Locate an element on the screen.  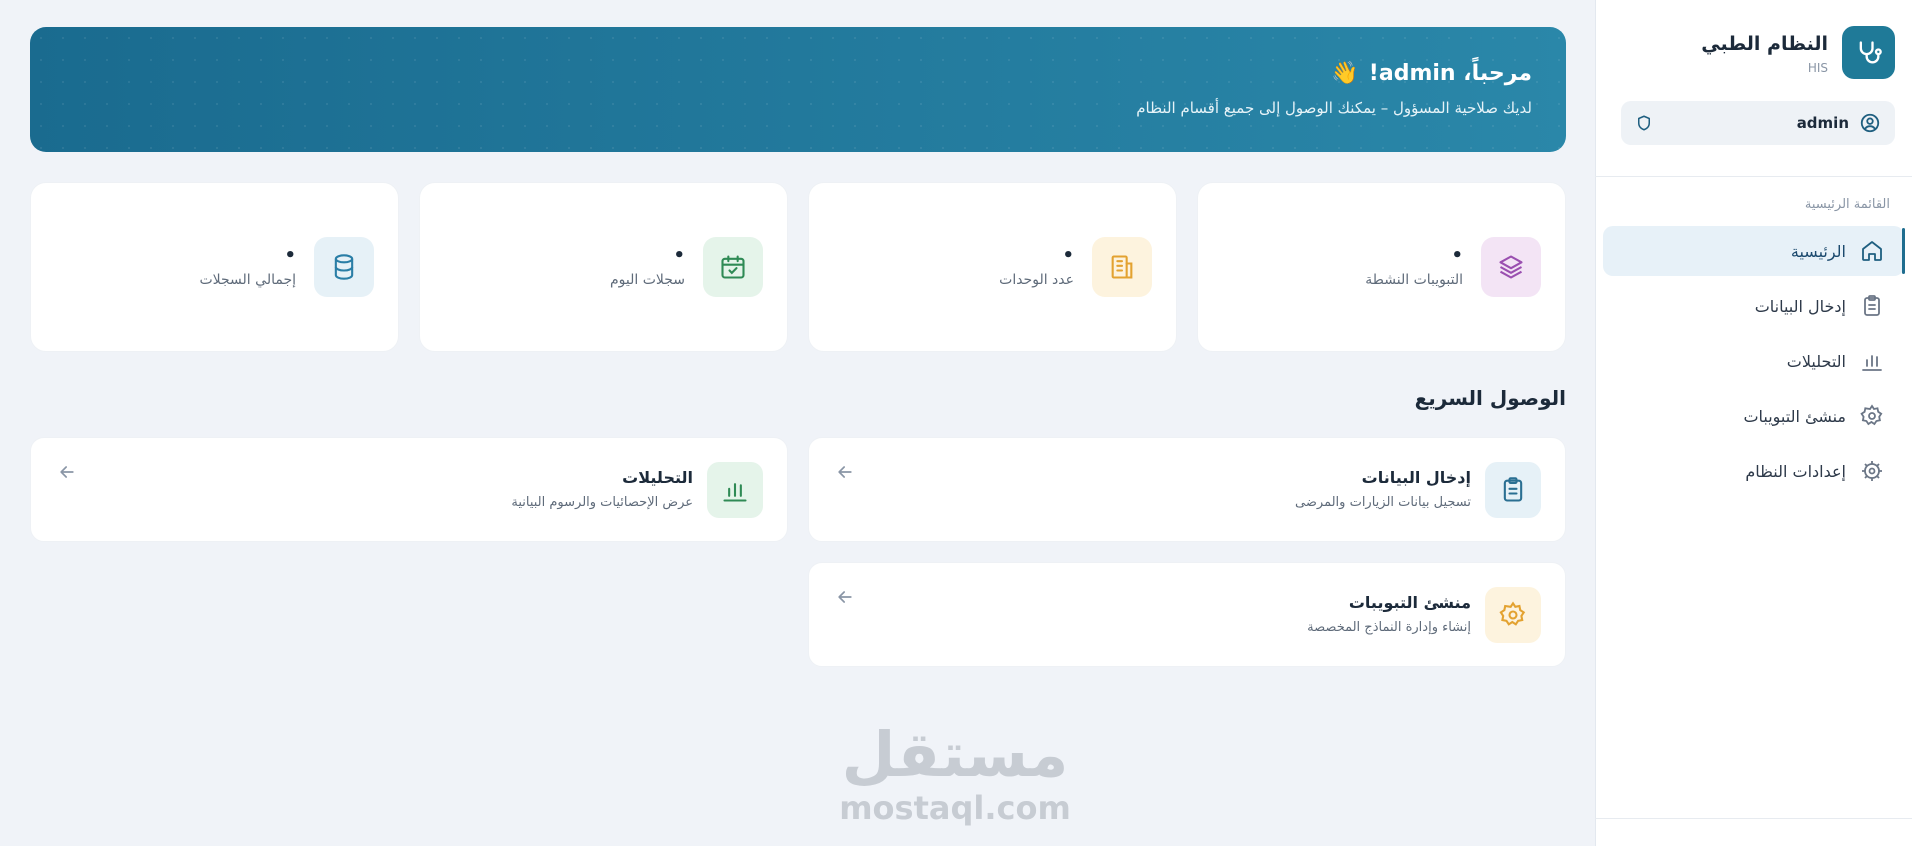
watermark-latin: mostaql.com is located at coordinates (955, 808).